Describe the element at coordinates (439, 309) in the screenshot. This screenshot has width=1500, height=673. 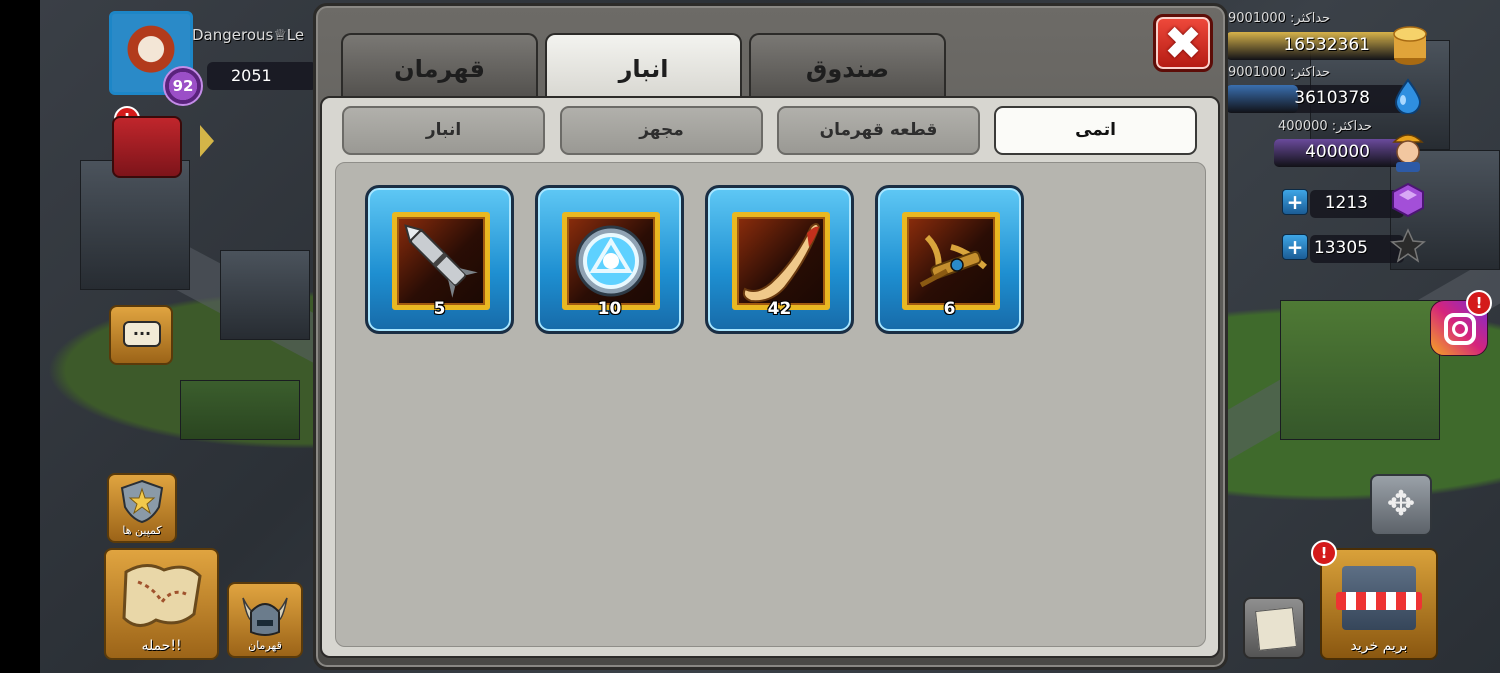
I see `item-quantity: 5` at that location.